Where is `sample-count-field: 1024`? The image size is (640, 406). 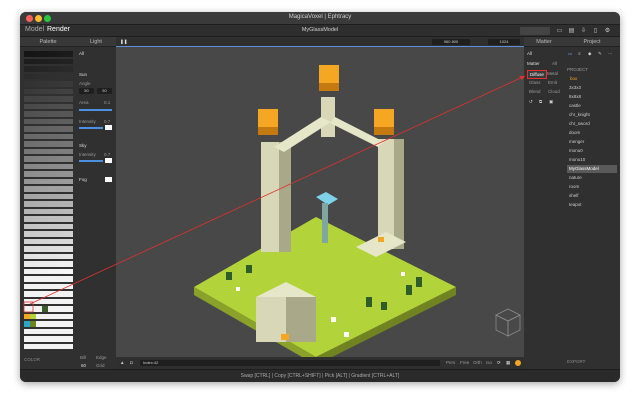 sample-count-field: 1024 is located at coordinates (504, 42).